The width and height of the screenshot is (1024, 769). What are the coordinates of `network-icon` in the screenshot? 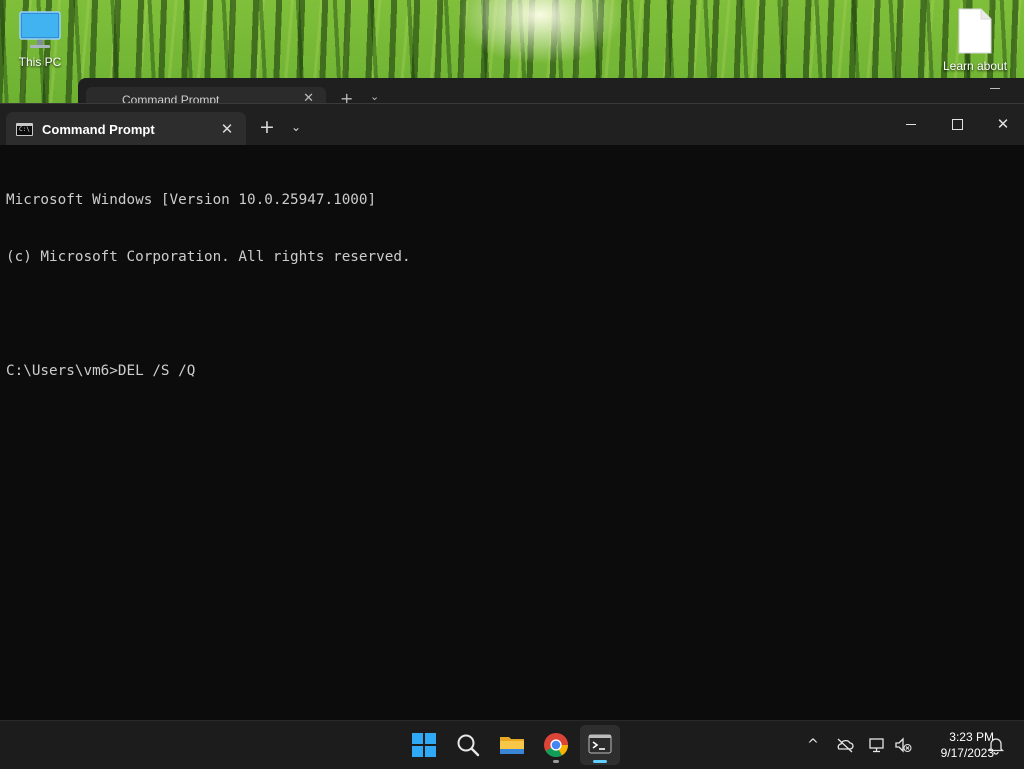 It's located at (877, 745).